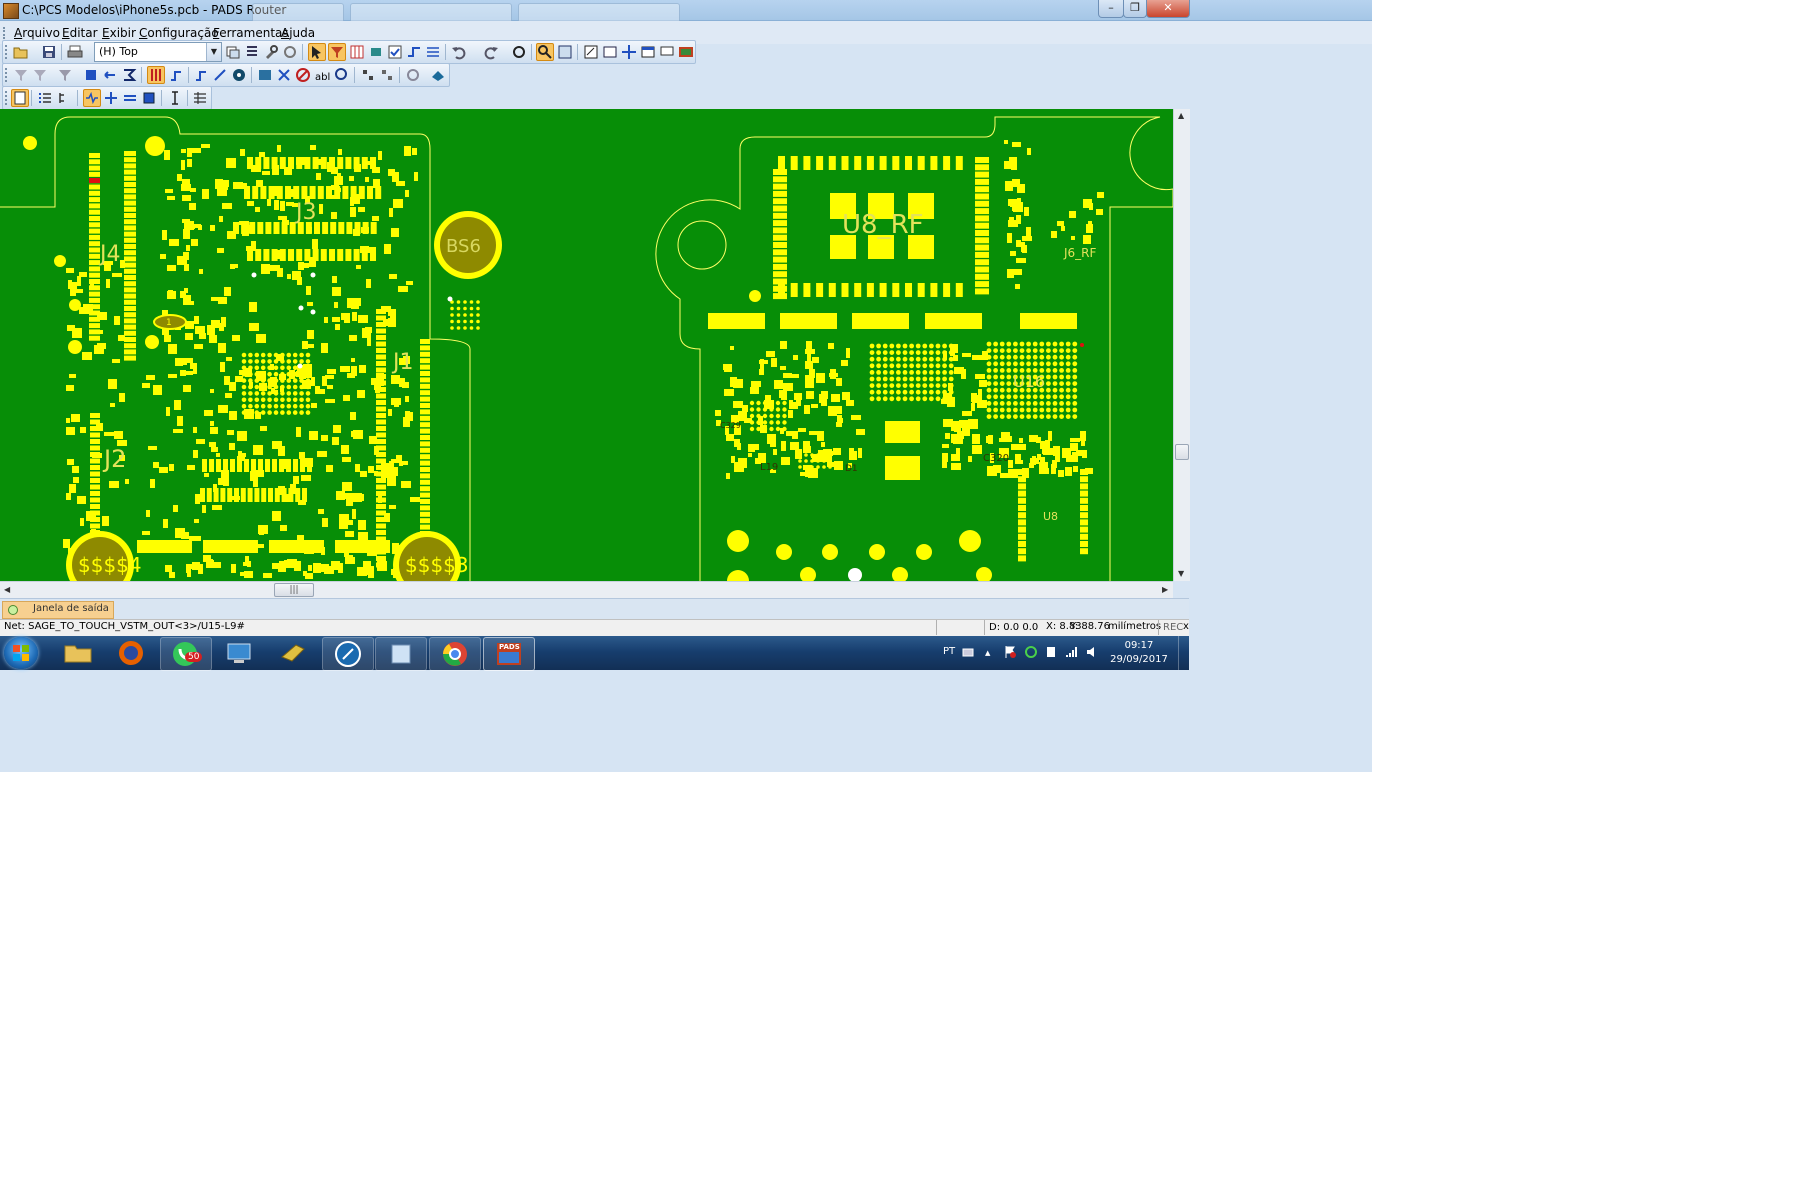 This screenshot has height=1200, width=1800. I want to click on scroll-up-icon: ▲, so click(1181, 115).